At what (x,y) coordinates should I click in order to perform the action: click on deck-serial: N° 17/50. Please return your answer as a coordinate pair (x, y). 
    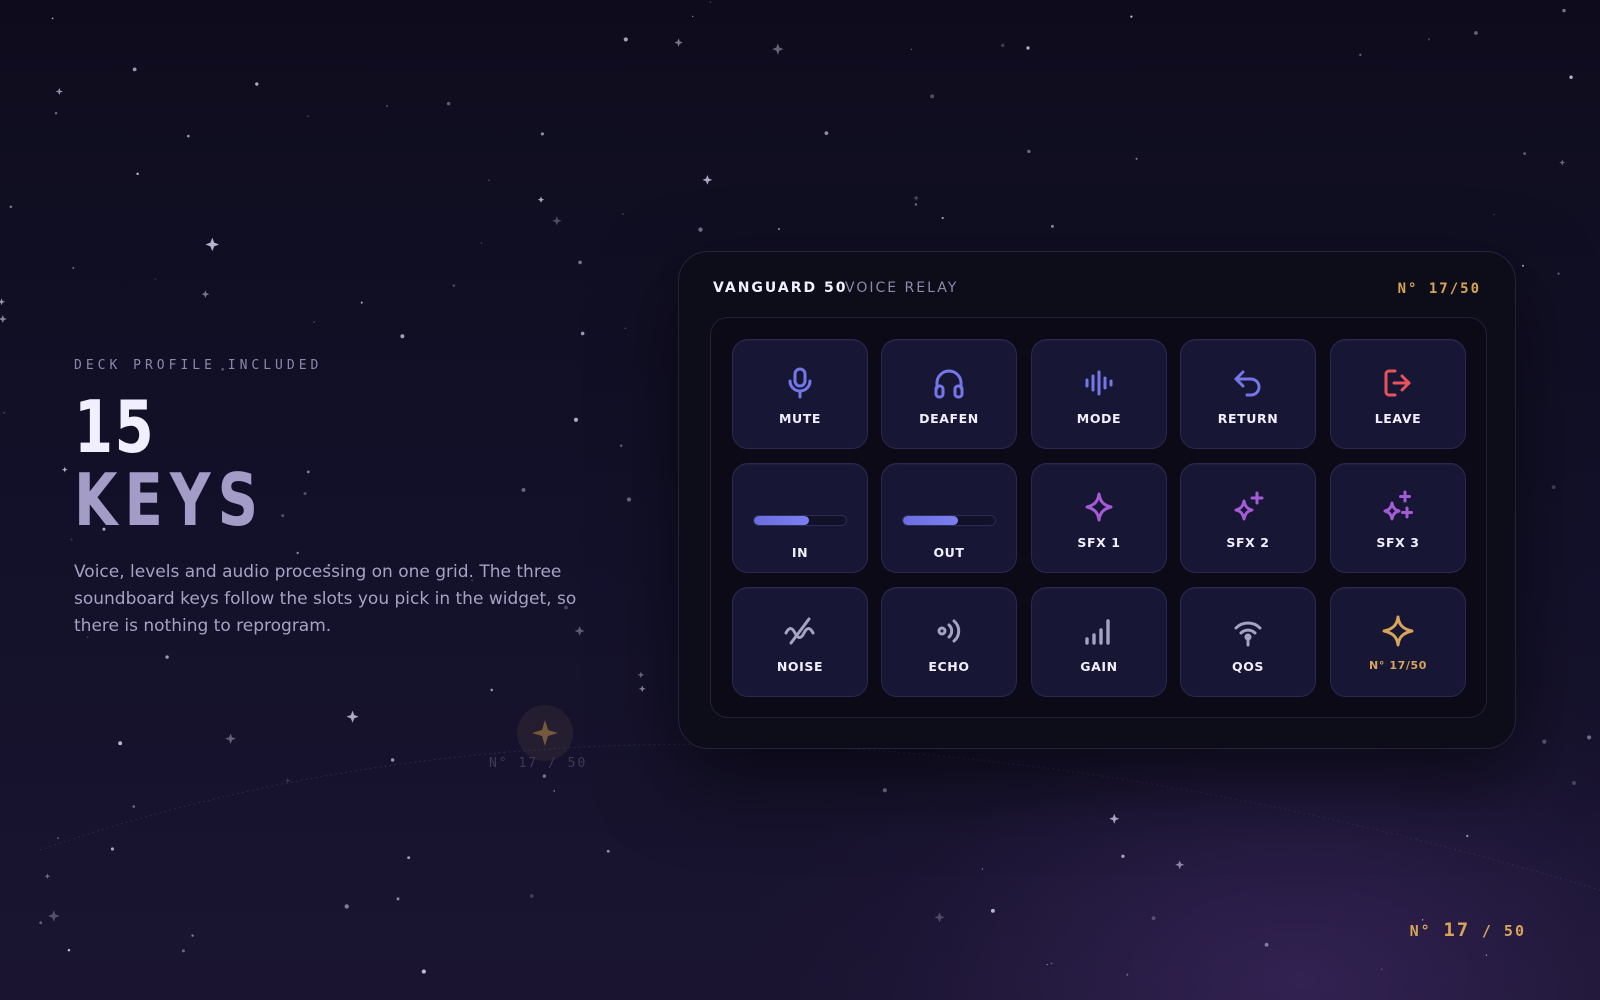
    Looking at the image, I should click on (1439, 289).